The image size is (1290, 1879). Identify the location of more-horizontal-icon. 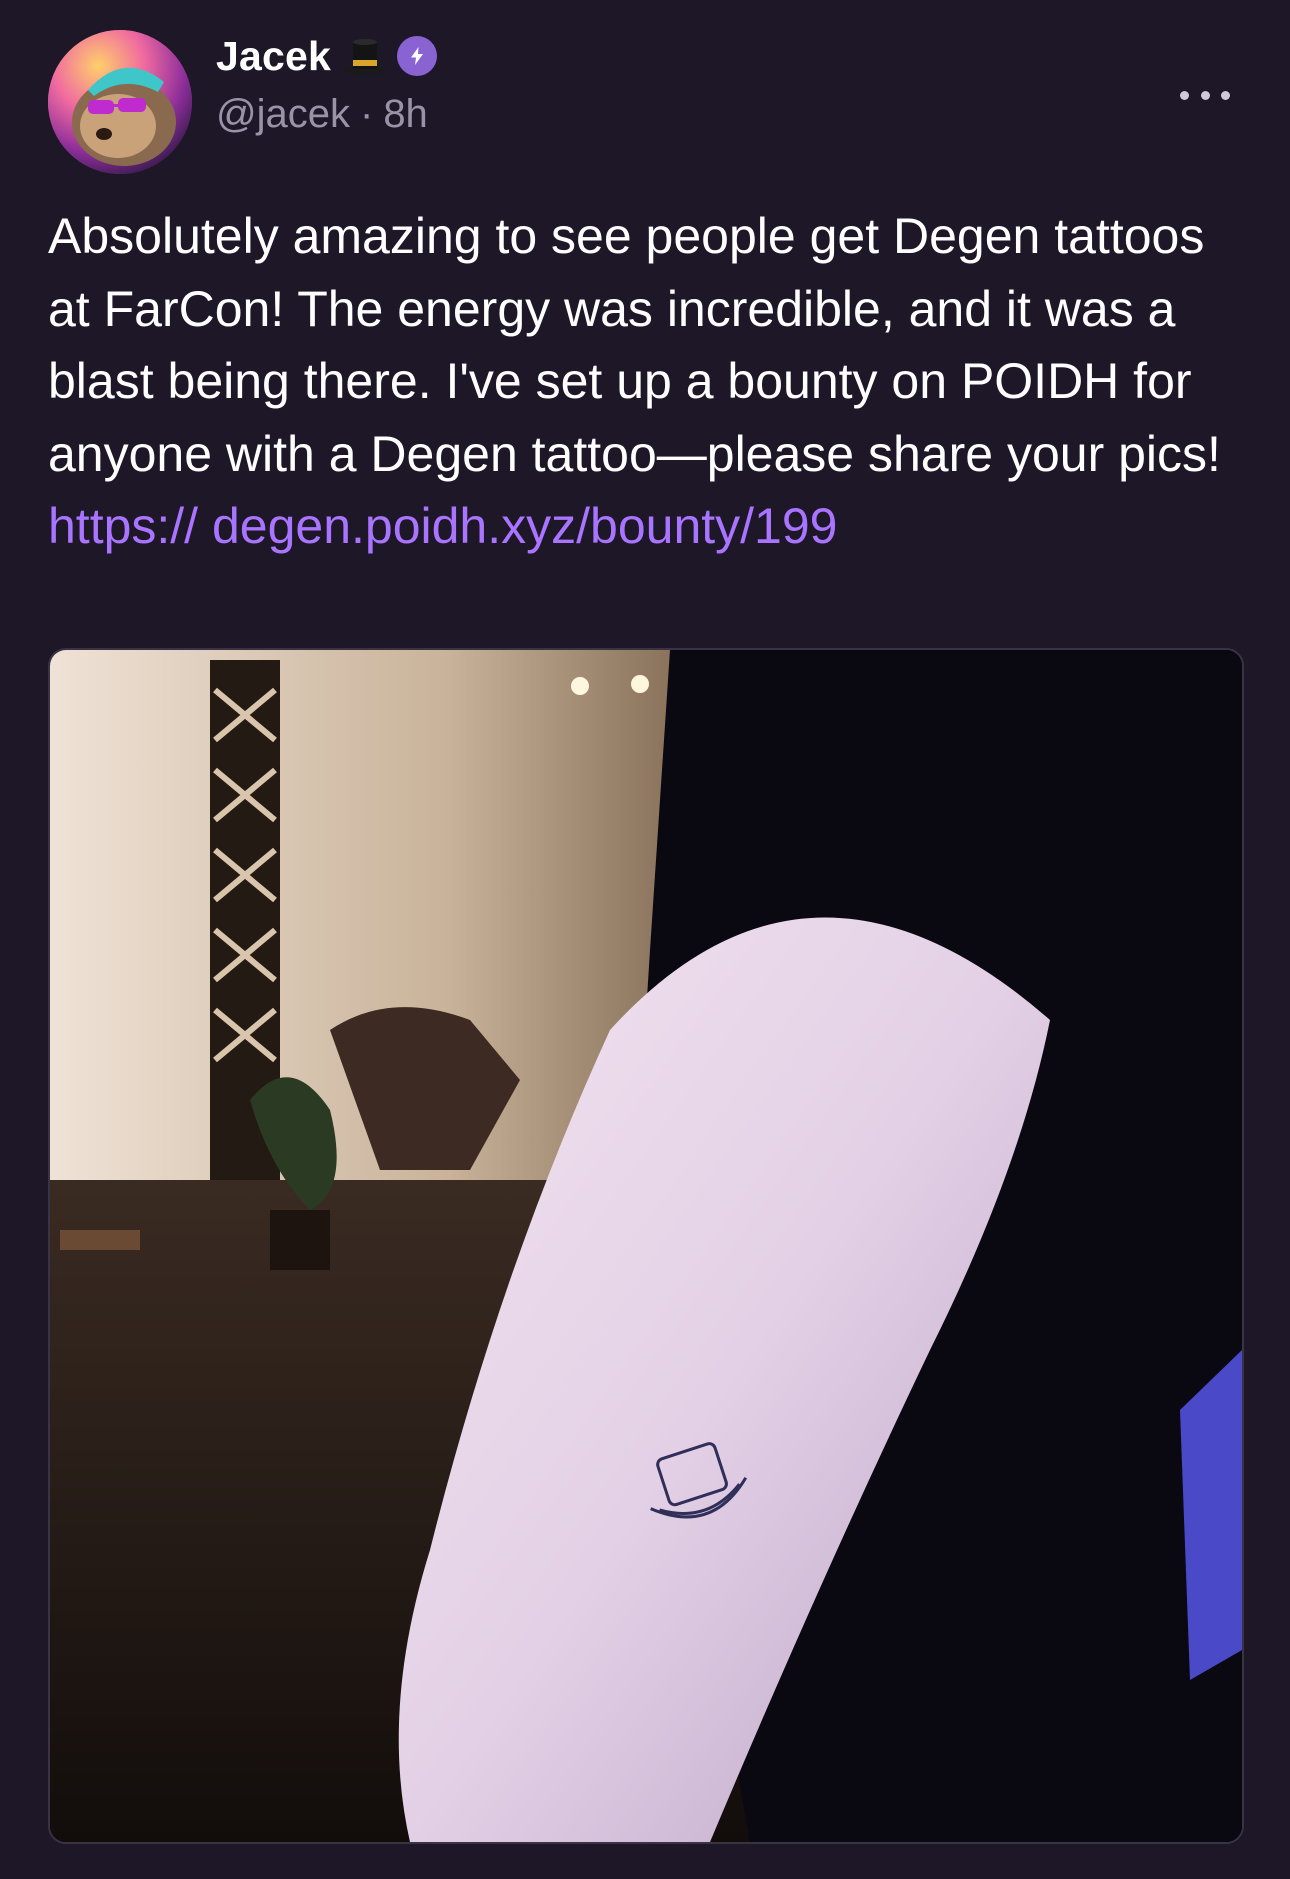
(1205, 95).